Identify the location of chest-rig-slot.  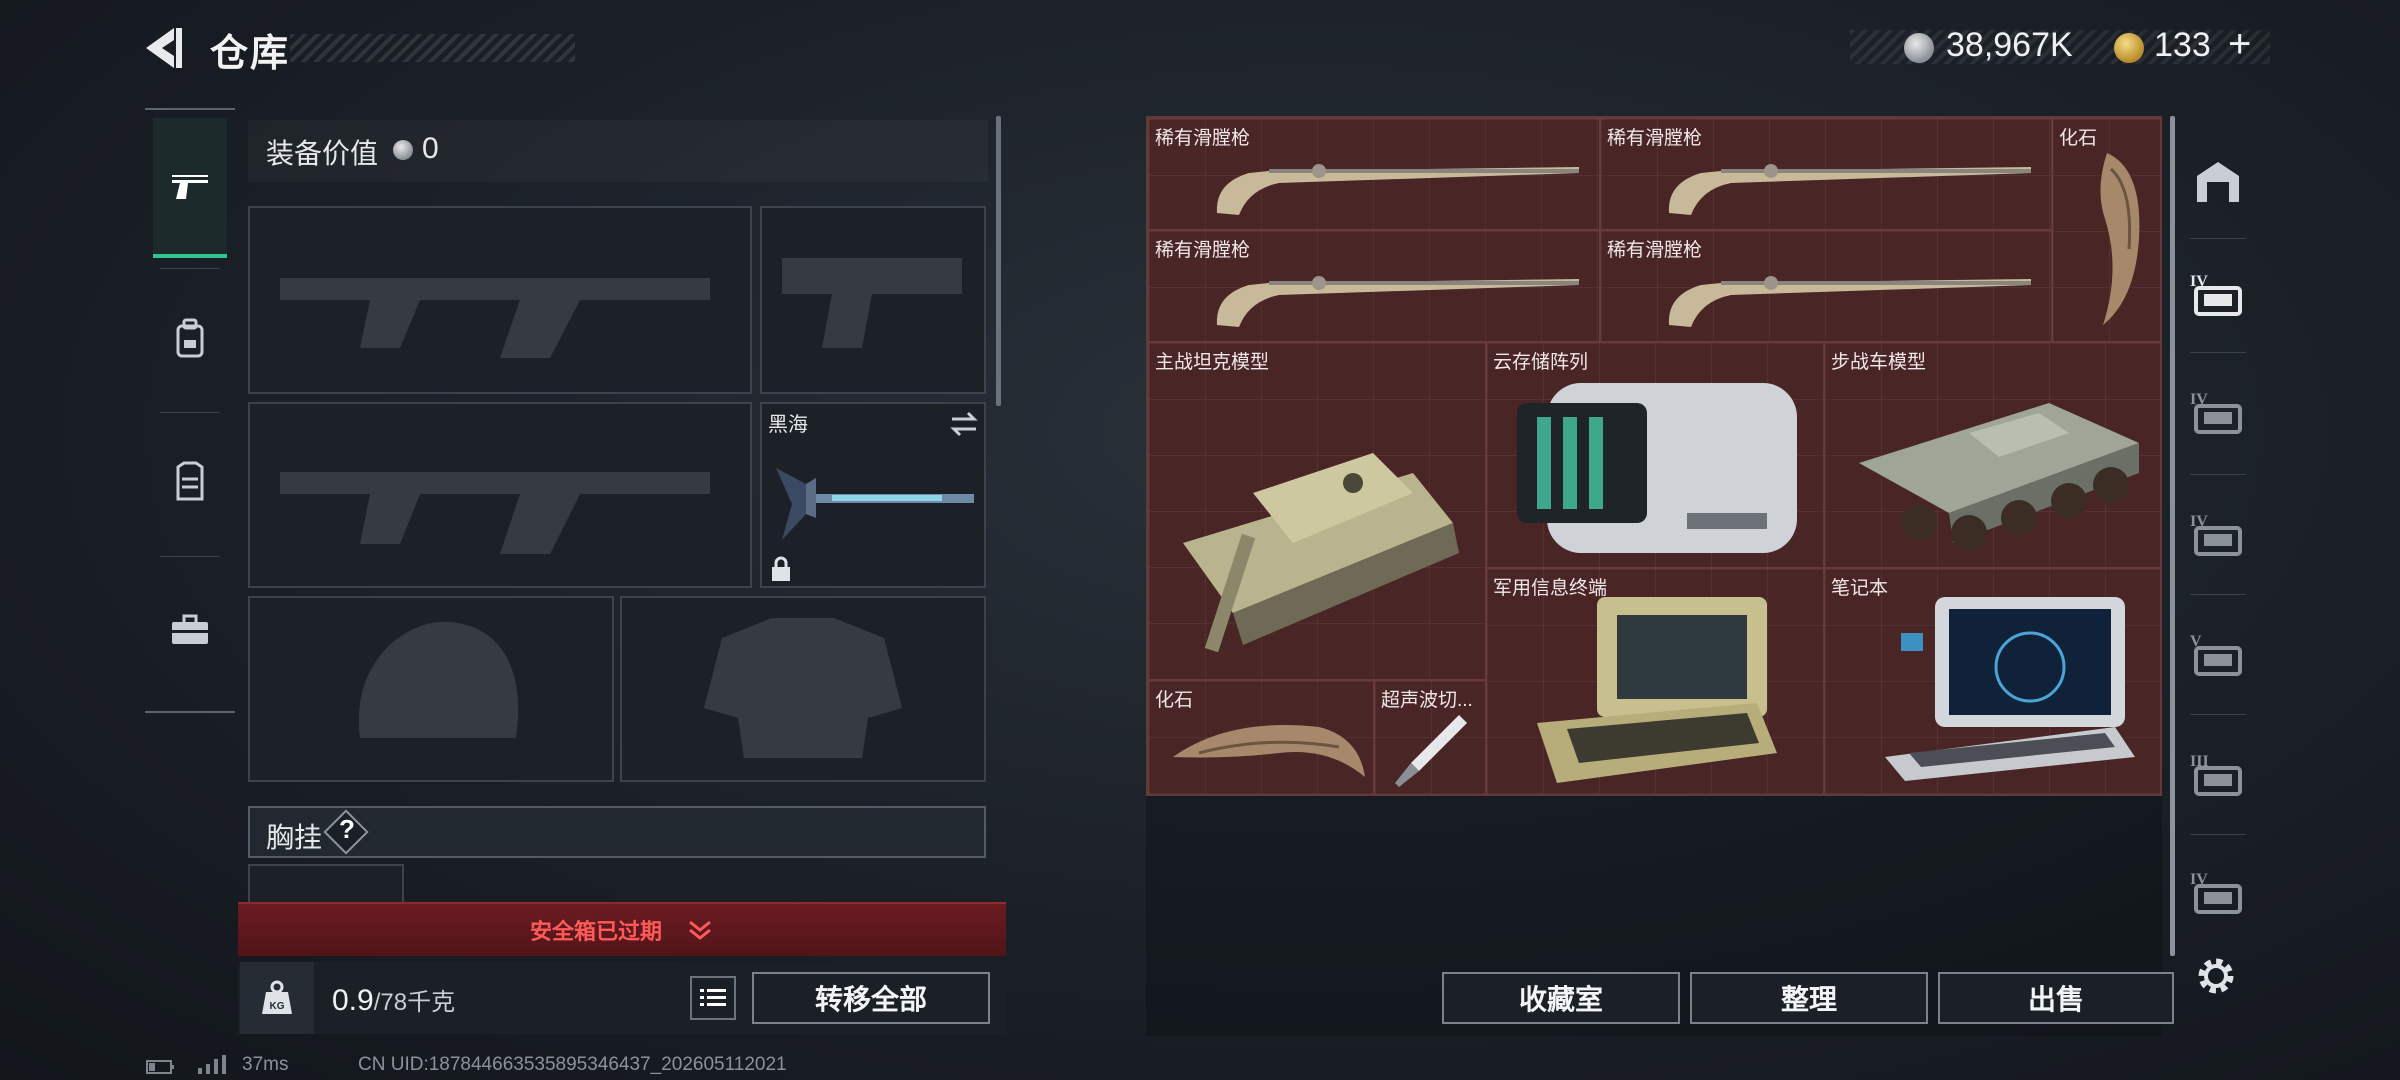
(326, 884).